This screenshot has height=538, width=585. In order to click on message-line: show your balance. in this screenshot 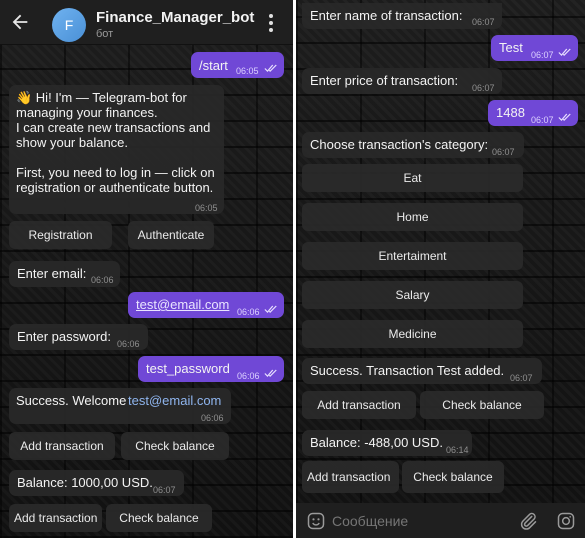, I will do `click(72, 142)`.